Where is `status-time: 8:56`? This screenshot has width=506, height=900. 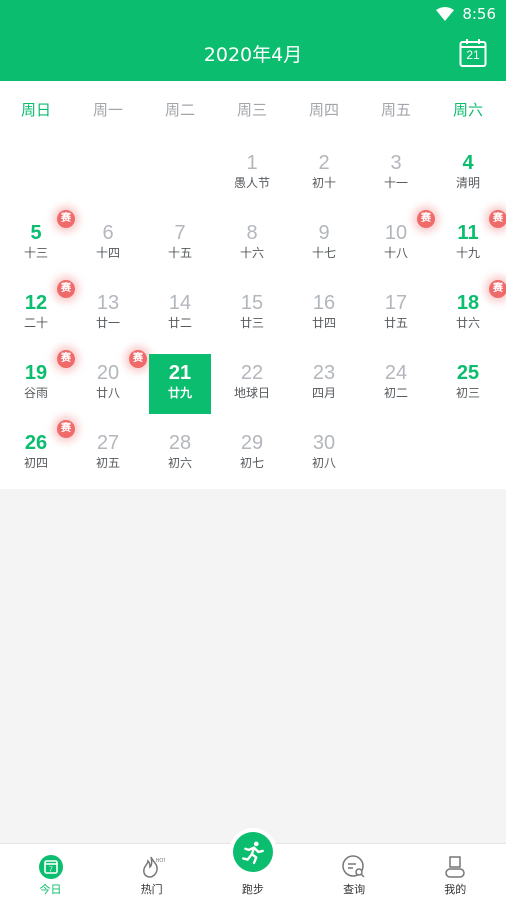
status-time: 8:56 is located at coordinates (479, 14).